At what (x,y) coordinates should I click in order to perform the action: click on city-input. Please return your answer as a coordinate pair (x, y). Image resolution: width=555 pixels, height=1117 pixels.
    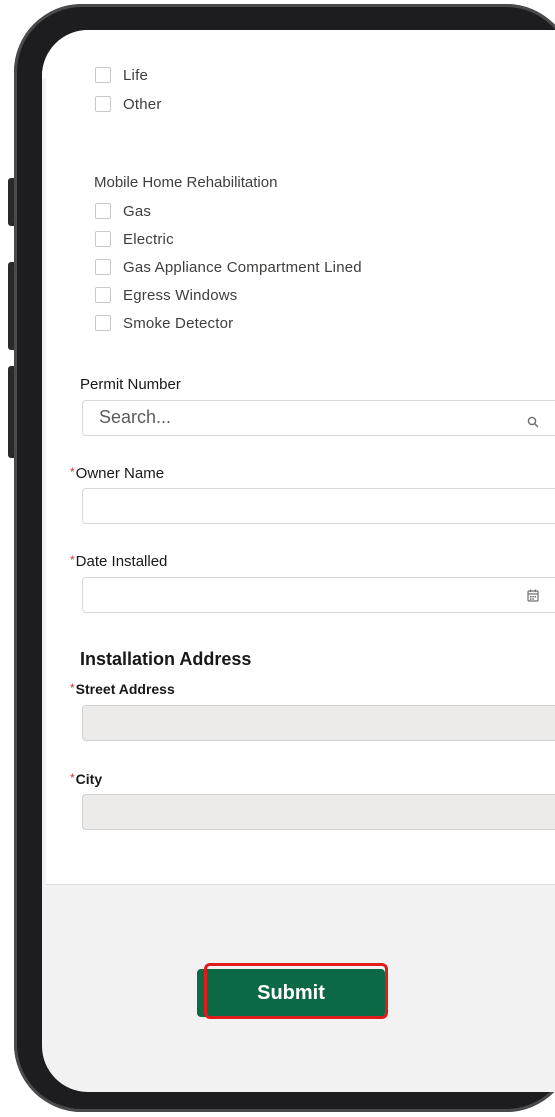
    Looking at the image, I should click on (318, 812).